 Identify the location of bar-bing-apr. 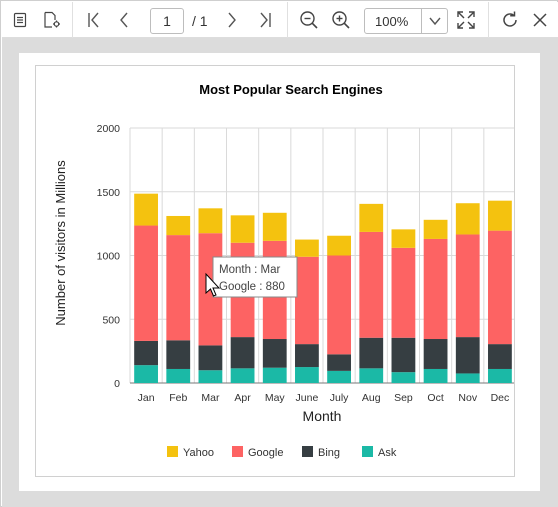
(242, 353).